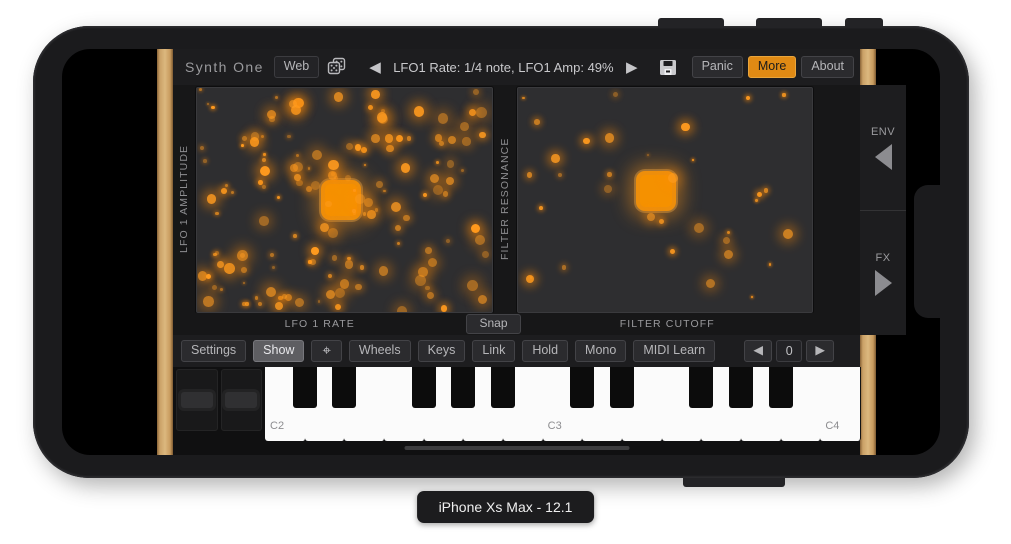  Describe the element at coordinates (632, 67) in the screenshot. I see `preset-next-button: ▶` at that location.